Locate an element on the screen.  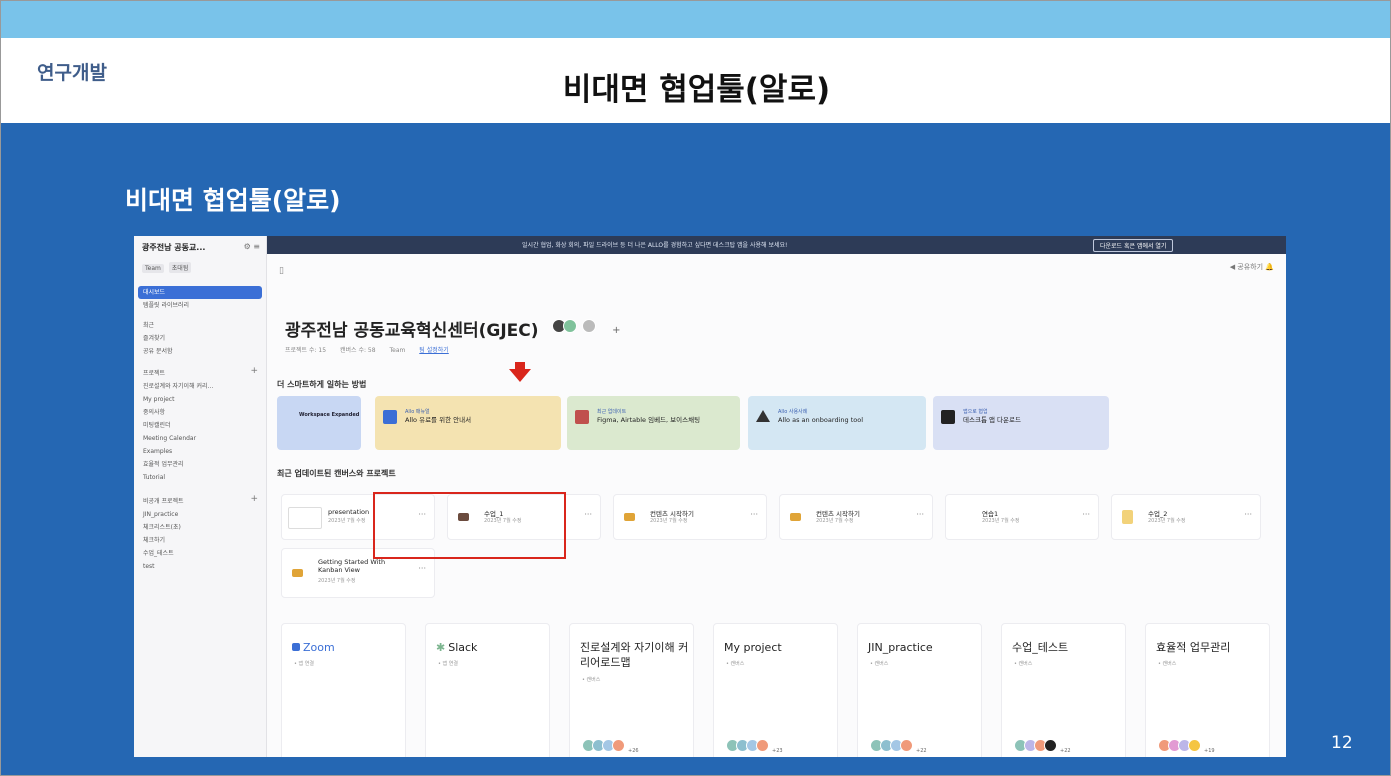
project-name: Slack is located at coordinates (463, 647).